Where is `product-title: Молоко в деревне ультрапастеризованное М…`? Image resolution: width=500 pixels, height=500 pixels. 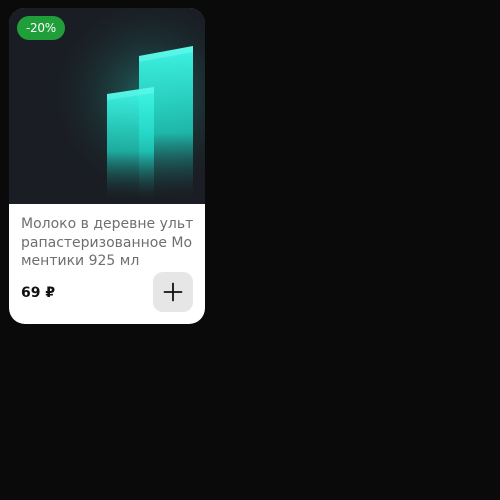 product-title: Молоко в деревне ультрапастеризованное М… is located at coordinates (109, 243).